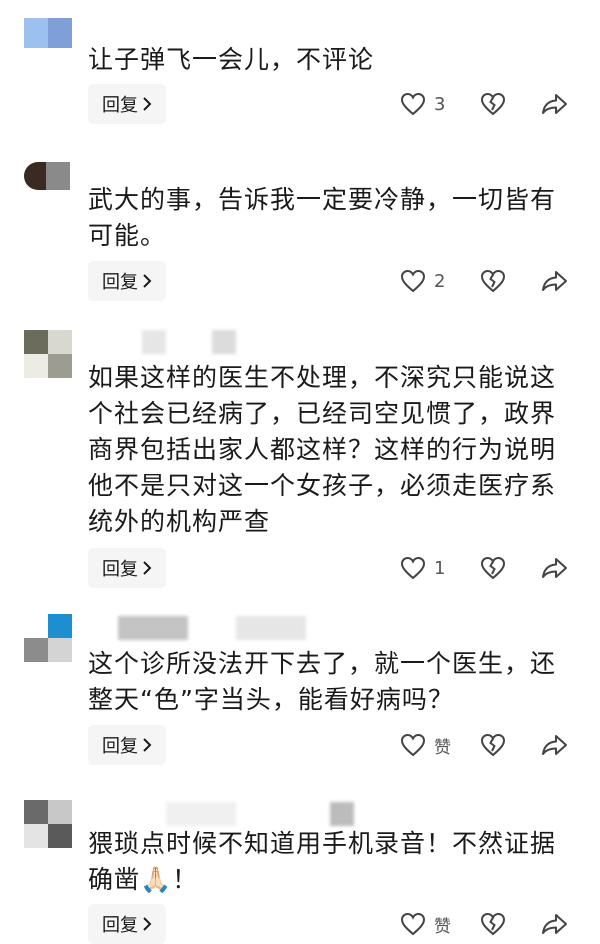  I want to click on like-count: 3, so click(440, 104).